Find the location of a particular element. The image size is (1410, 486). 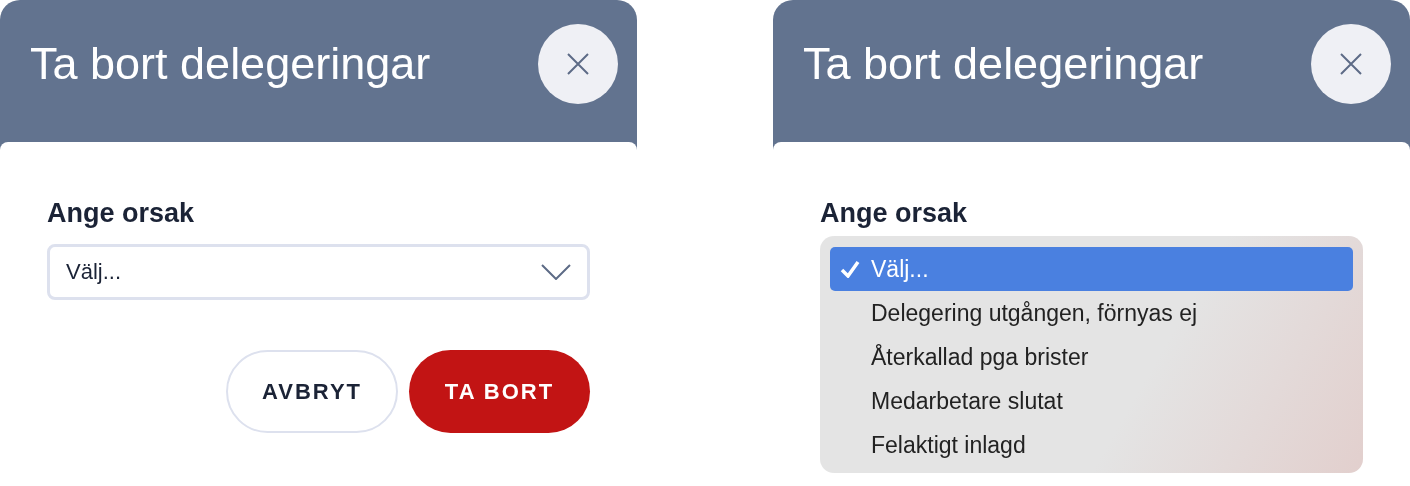

dropdown-option: Felaktigt inlagd is located at coordinates (1091, 445).